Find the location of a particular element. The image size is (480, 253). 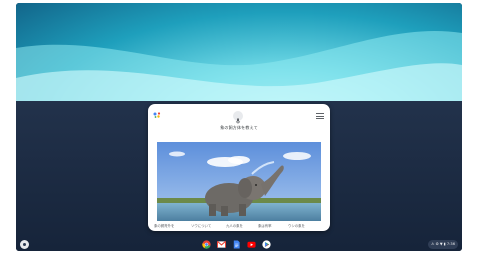

assistant-logo-icon is located at coordinates (157, 115).